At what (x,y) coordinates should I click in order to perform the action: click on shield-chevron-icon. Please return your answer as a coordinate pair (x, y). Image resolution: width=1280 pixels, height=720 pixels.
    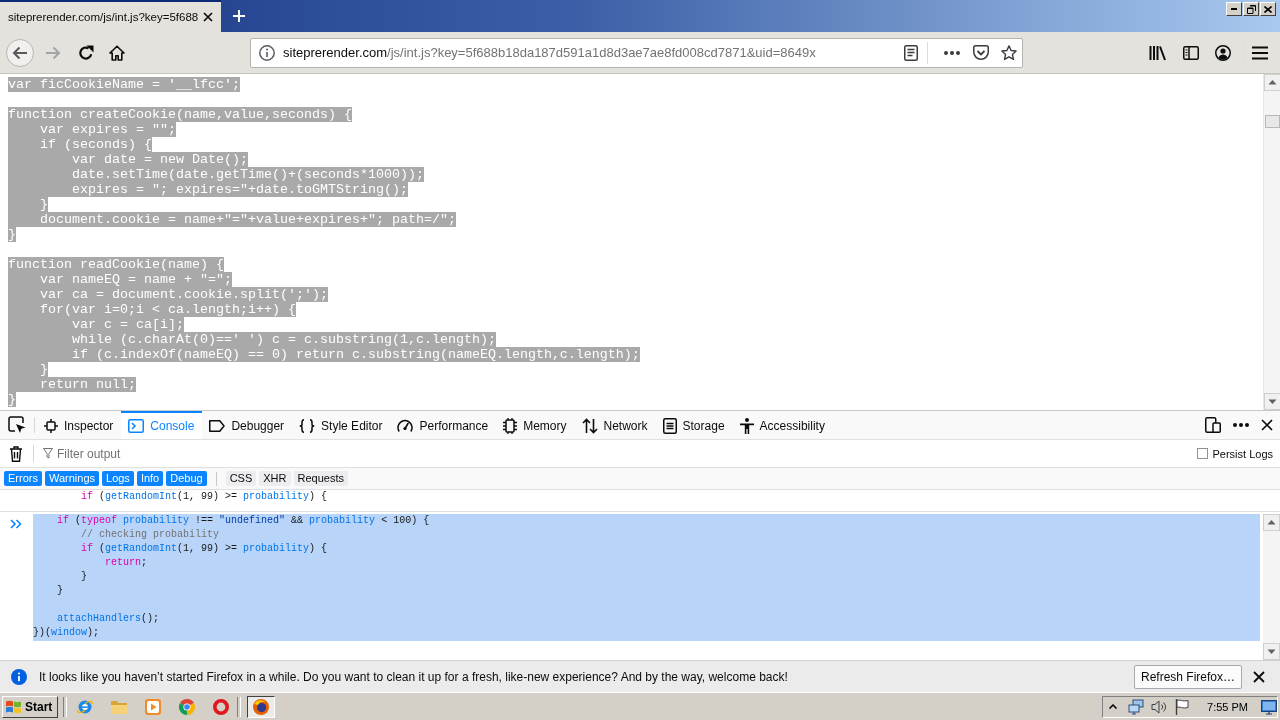
    Looking at the image, I should click on (981, 52).